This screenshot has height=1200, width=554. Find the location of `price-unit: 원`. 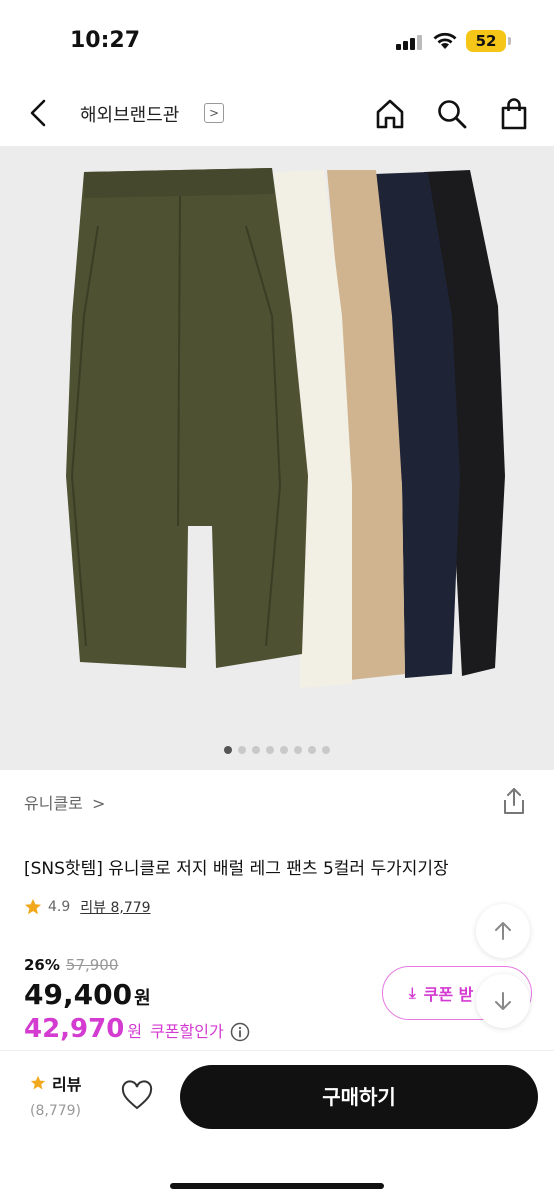

price-unit: 원 is located at coordinates (142, 998).